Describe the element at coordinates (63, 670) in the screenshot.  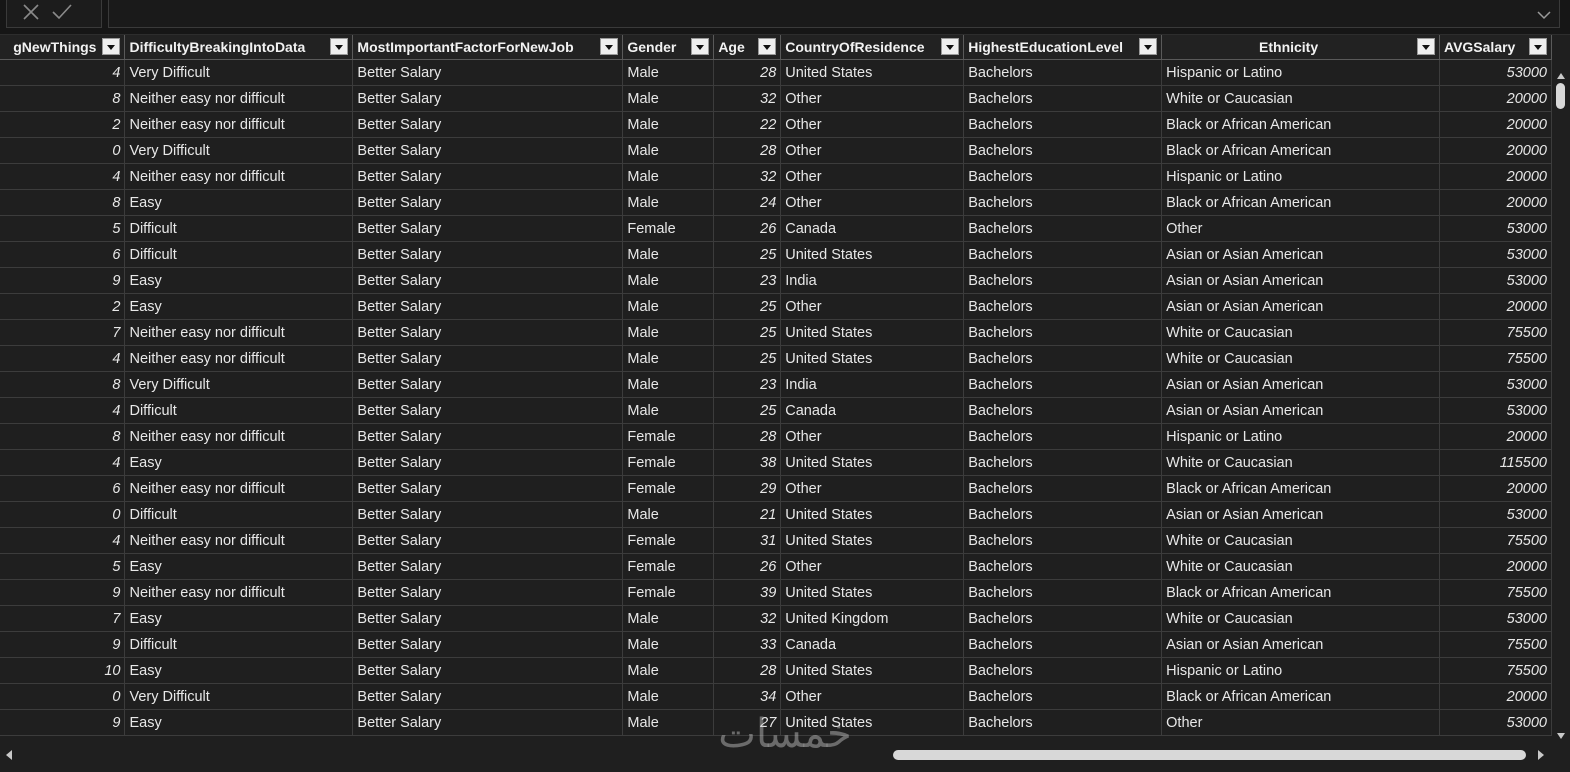
I see `table-cell: 10` at that location.